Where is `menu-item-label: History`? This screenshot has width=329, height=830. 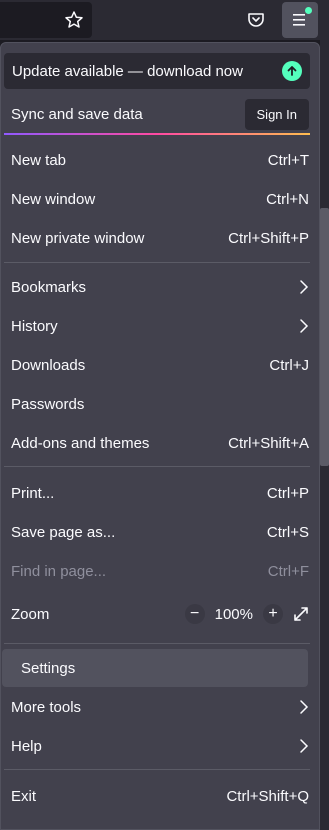
menu-item-label: History is located at coordinates (34, 326).